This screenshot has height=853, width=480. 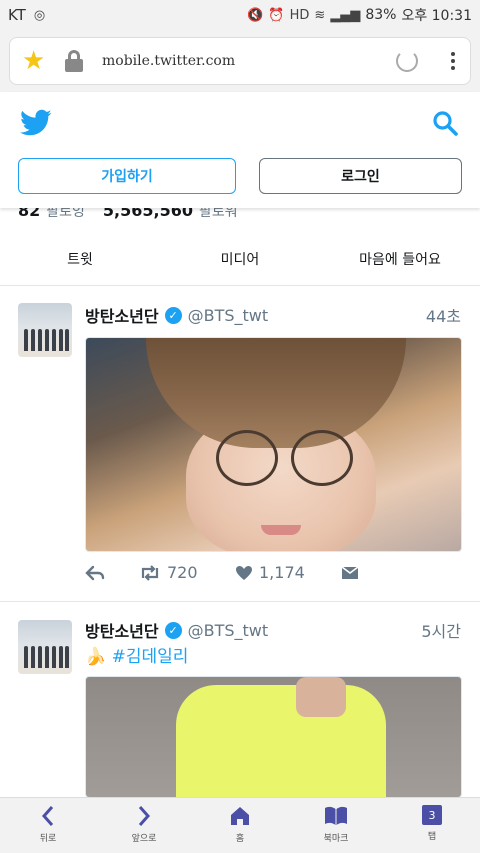 What do you see at coordinates (37, 61) in the screenshot?
I see `star-icon: ★` at bounding box center [37, 61].